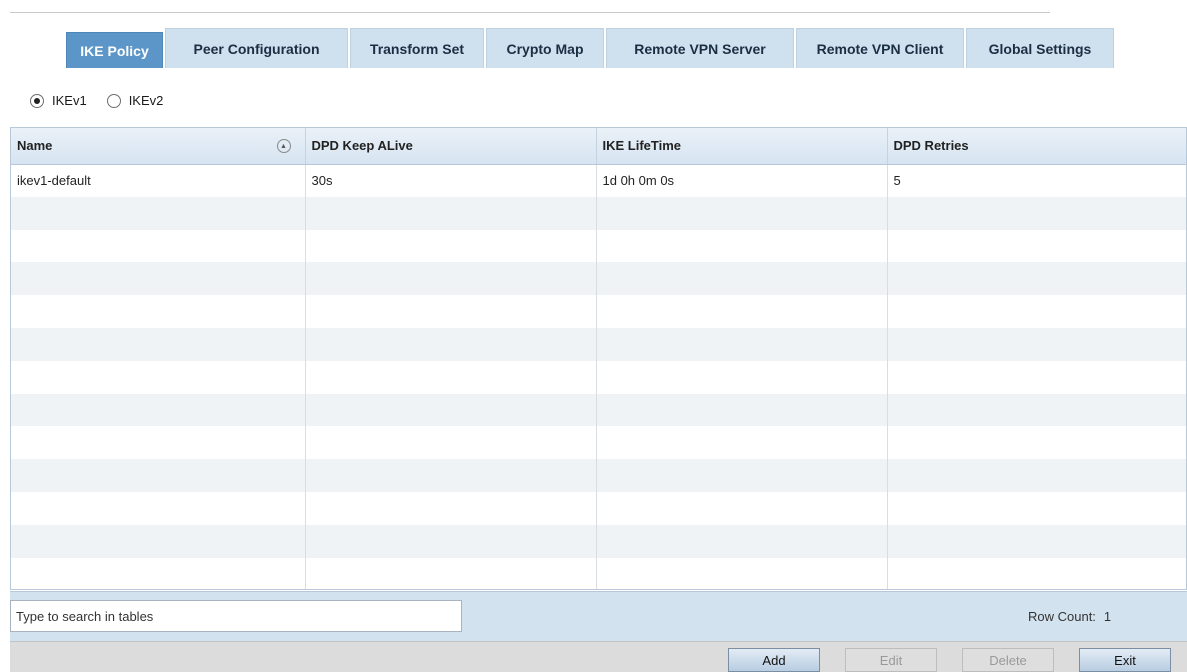 The height and width of the screenshot is (672, 1187). What do you see at coordinates (114, 50) in the screenshot?
I see `tab-ike-policy: IKE Policy` at bounding box center [114, 50].